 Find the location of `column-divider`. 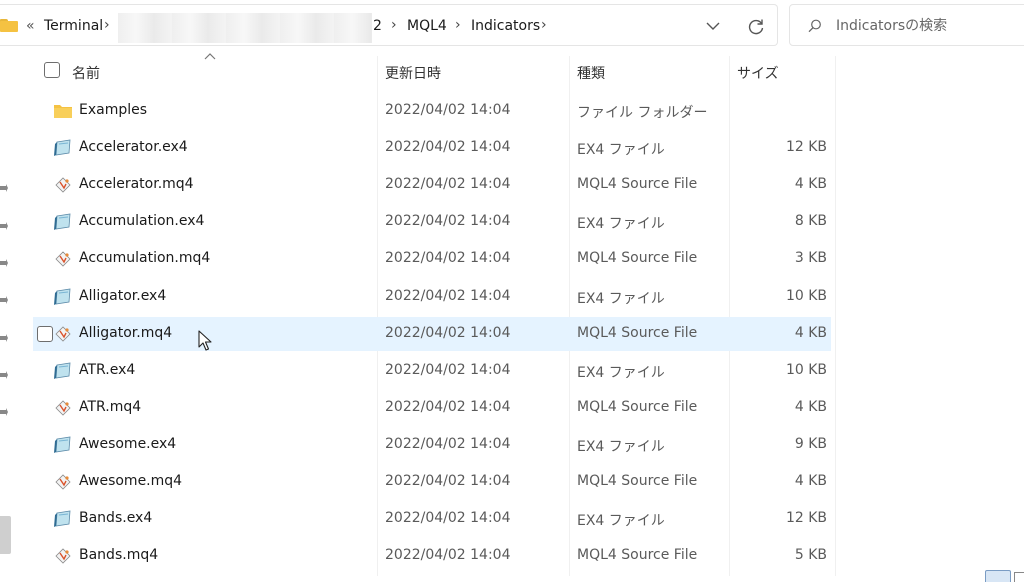

column-divider is located at coordinates (835, 316).